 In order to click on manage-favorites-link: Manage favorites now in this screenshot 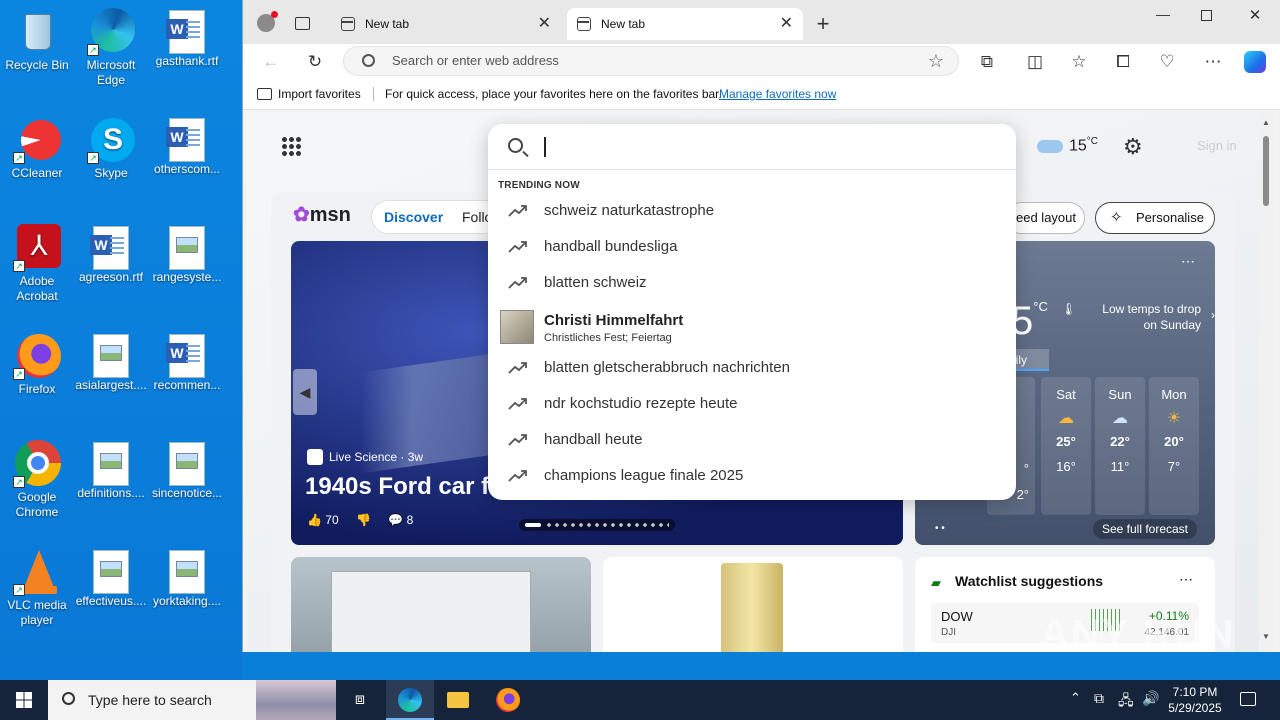, I will do `click(777, 94)`.